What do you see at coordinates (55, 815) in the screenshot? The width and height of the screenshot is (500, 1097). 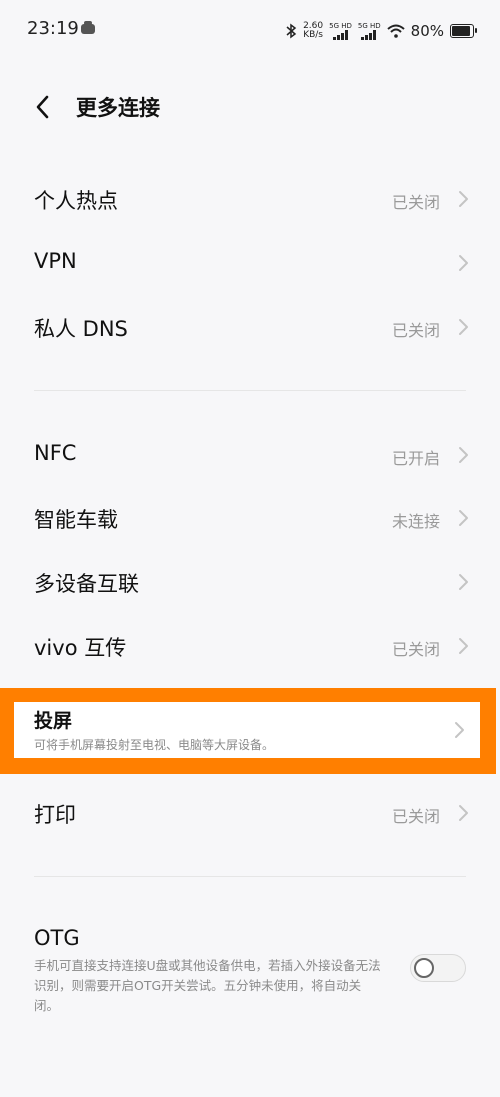 I see `row-label: 打印` at bounding box center [55, 815].